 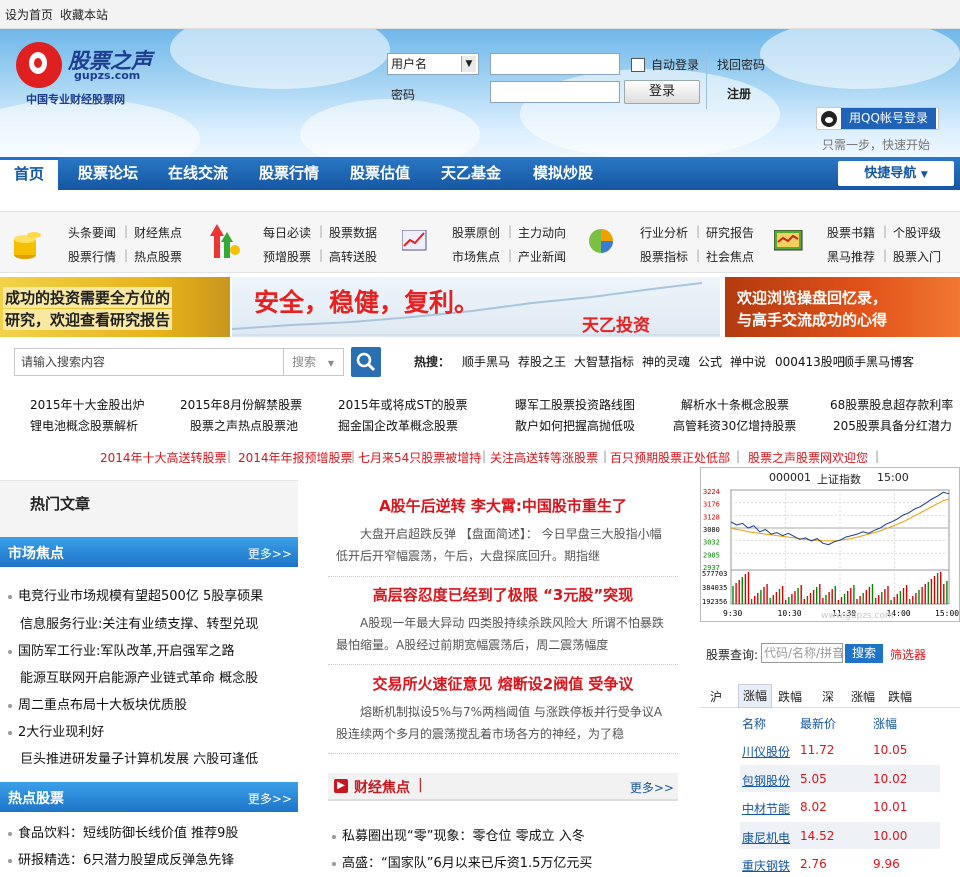 What do you see at coordinates (563, 173) in the screenshot?
I see `nav-simulated-trading: 模拟炒股` at bounding box center [563, 173].